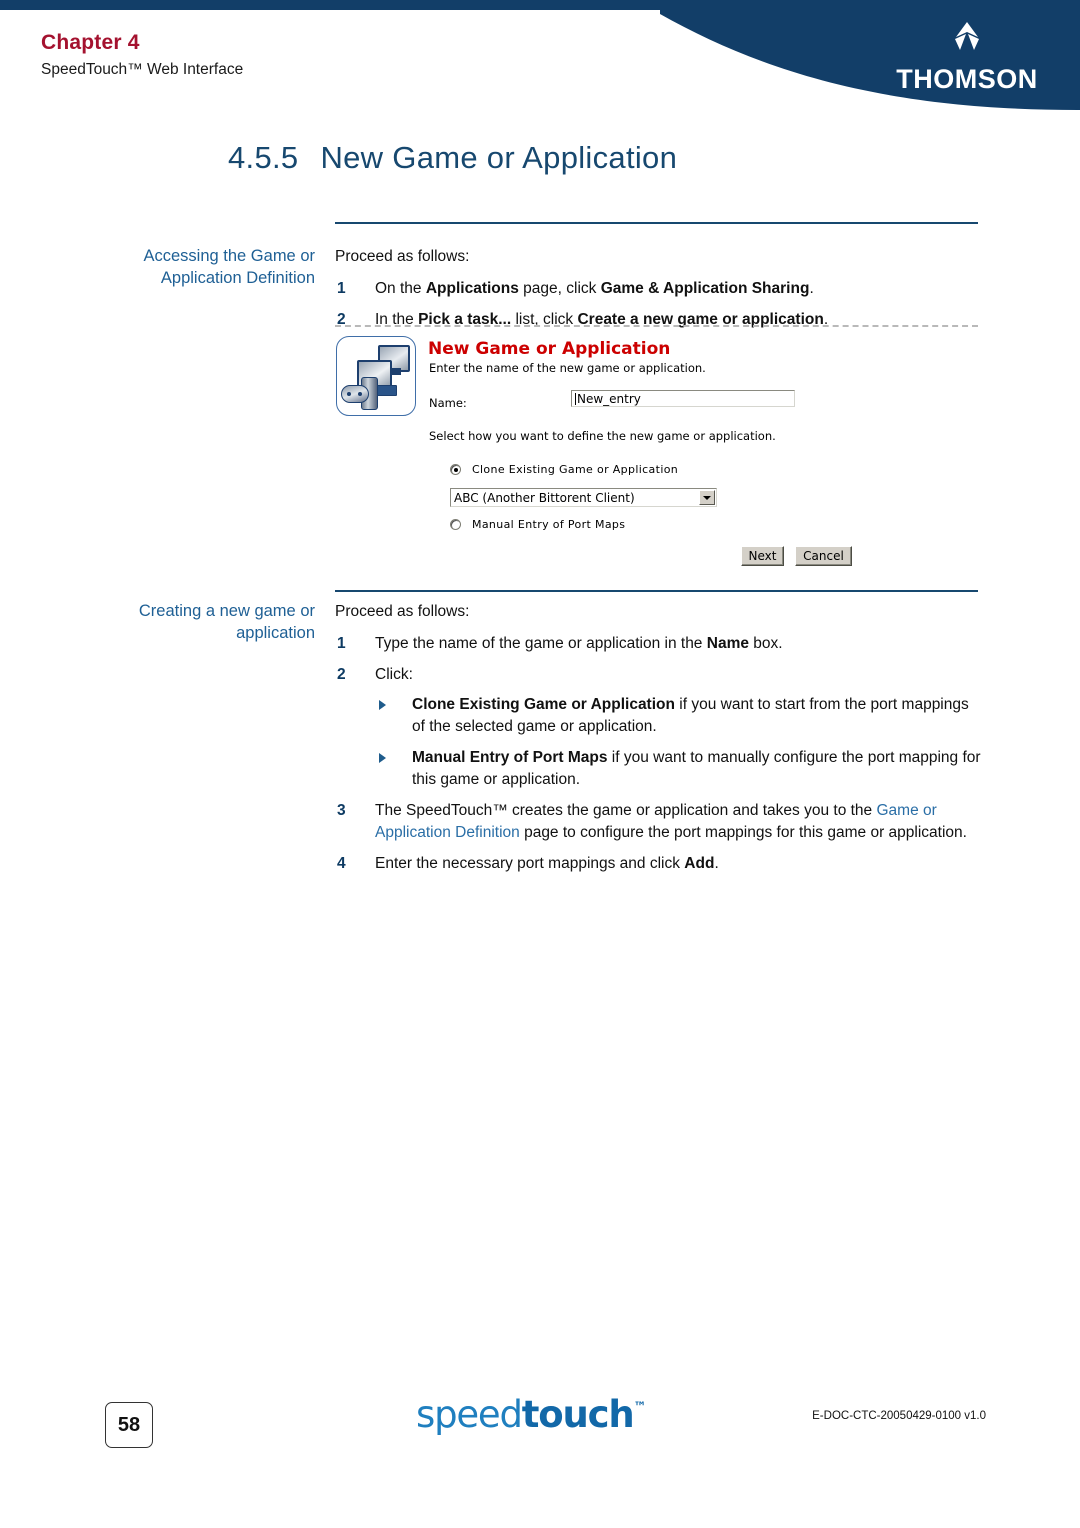 This screenshot has width=1080, height=1528. What do you see at coordinates (656, 591) in the screenshot?
I see `divider-rule-middle` at bounding box center [656, 591].